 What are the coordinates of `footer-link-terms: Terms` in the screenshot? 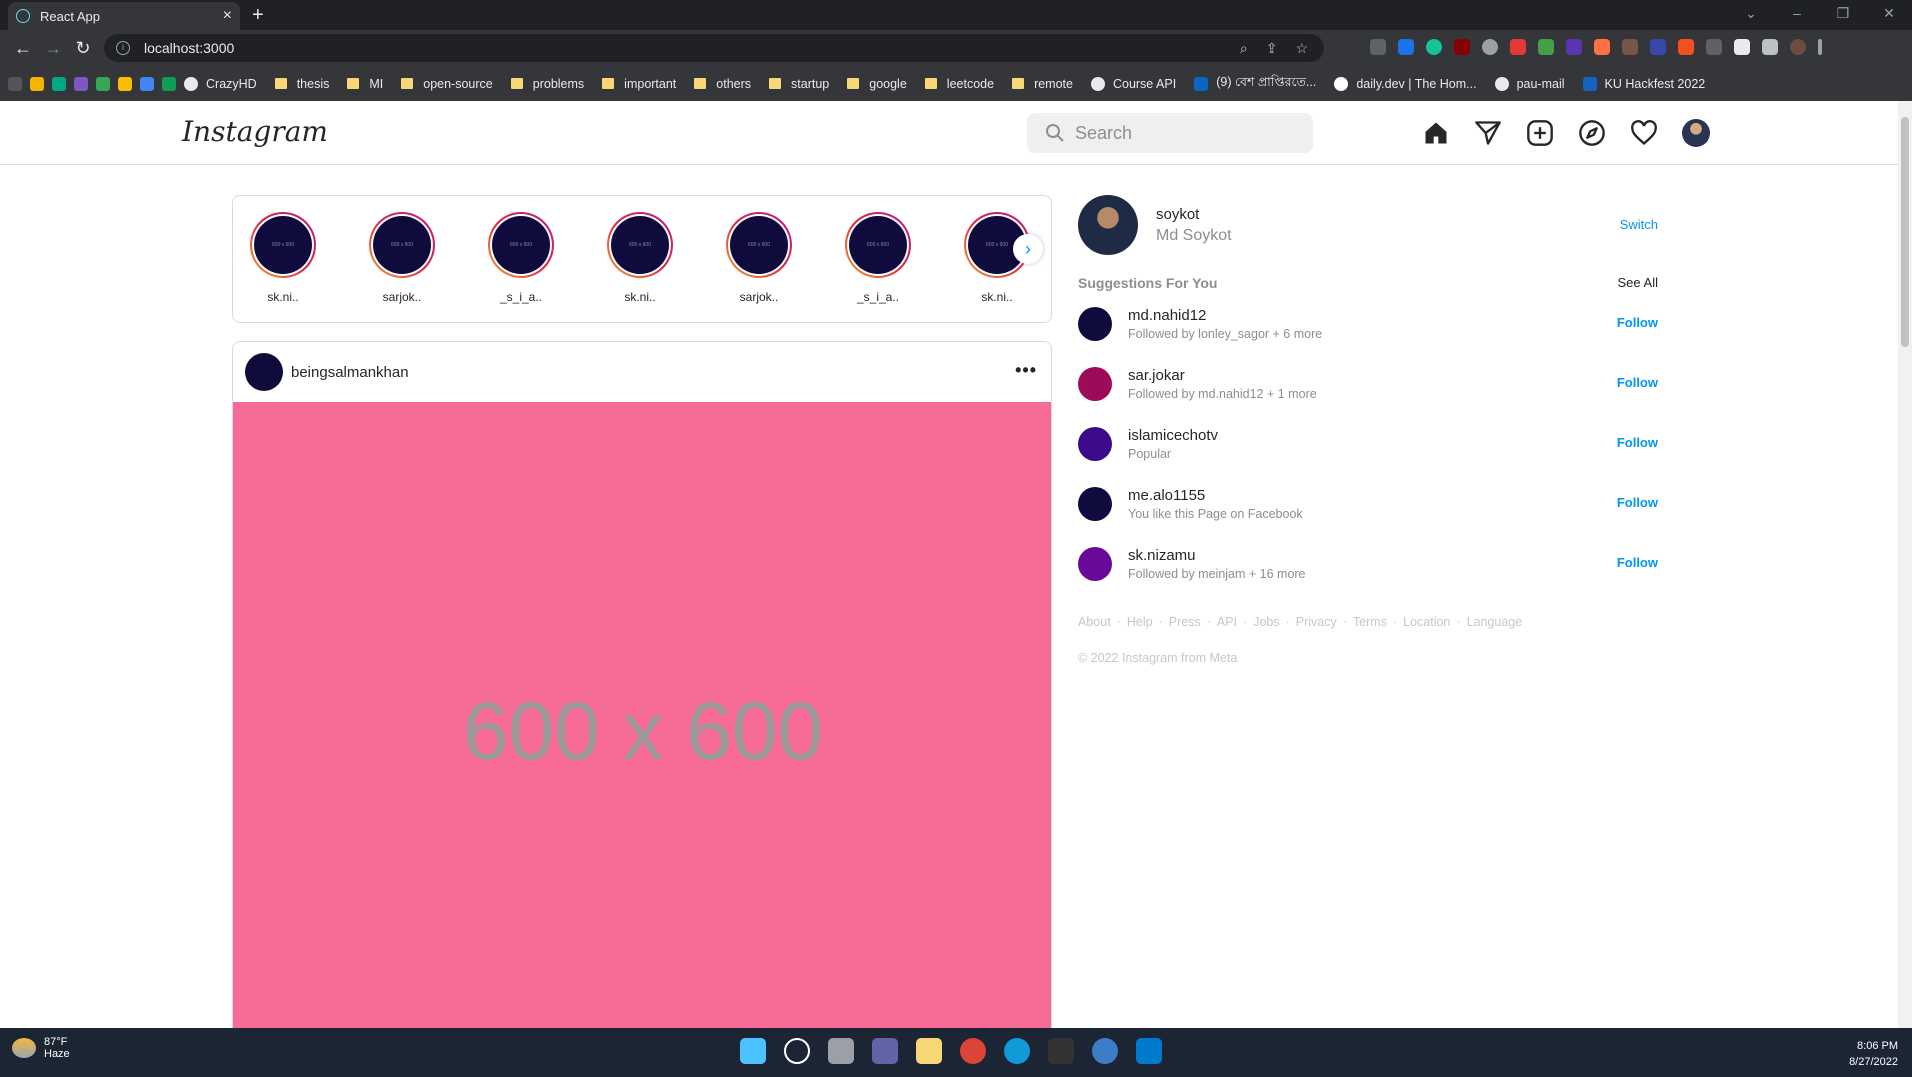 It's located at (1370, 622).